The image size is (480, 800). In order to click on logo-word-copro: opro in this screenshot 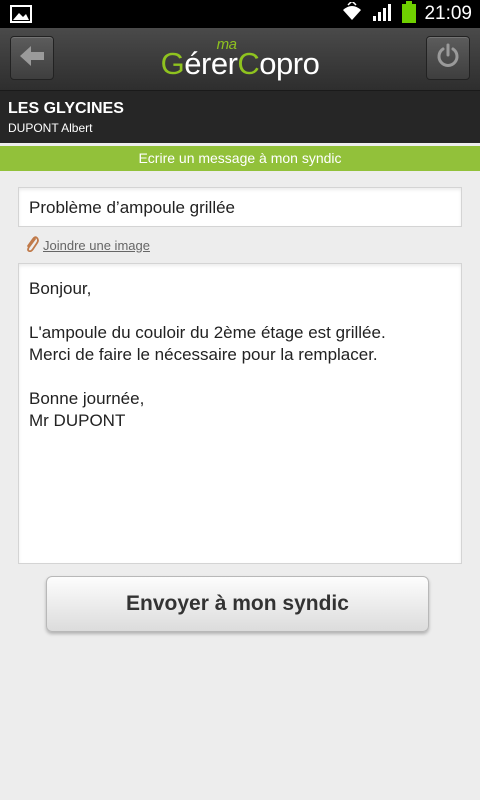, I will do `click(289, 63)`.